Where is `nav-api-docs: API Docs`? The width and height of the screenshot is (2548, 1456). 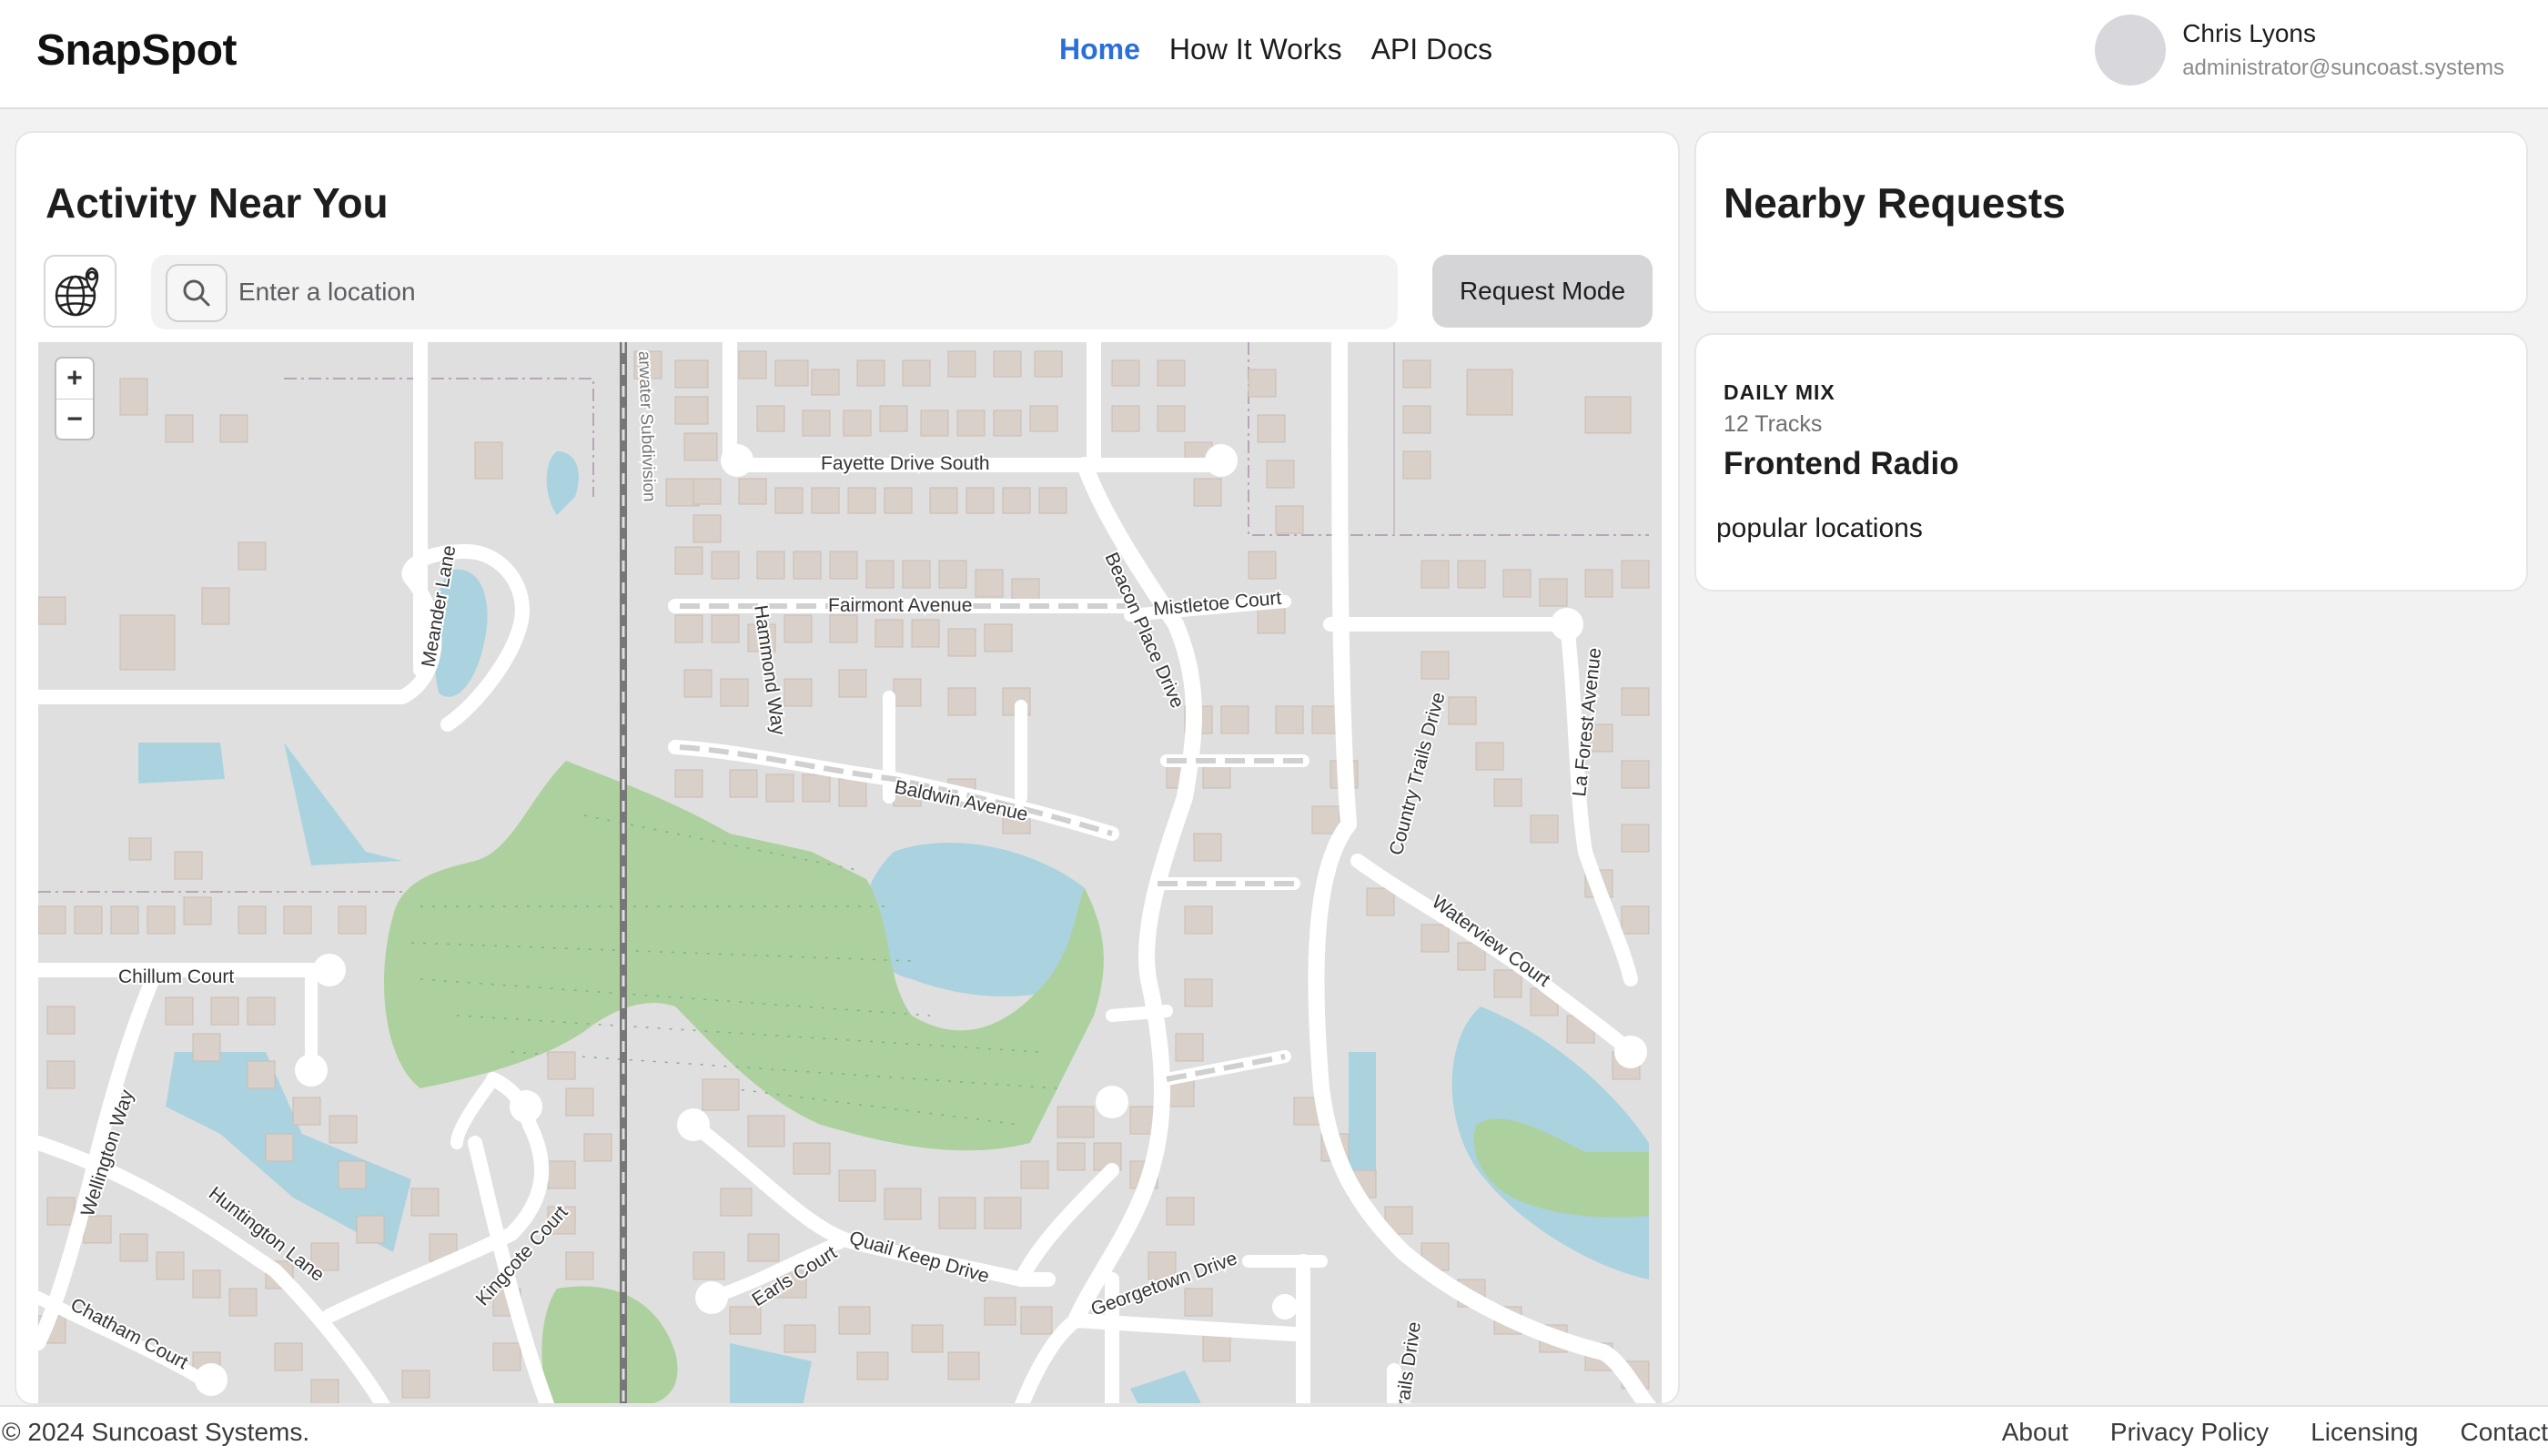
nav-api-docs: API Docs is located at coordinates (1432, 50).